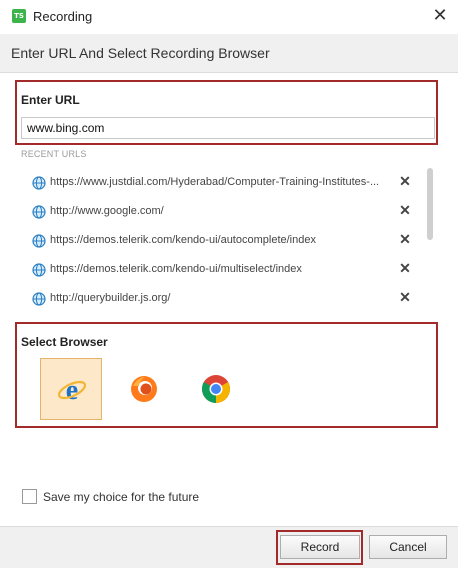 The image size is (458, 568). Describe the element at coordinates (224, 299) in the screenshot. I see `recent-url-item: http://querybuilder.js.org/ ✕` at that location.